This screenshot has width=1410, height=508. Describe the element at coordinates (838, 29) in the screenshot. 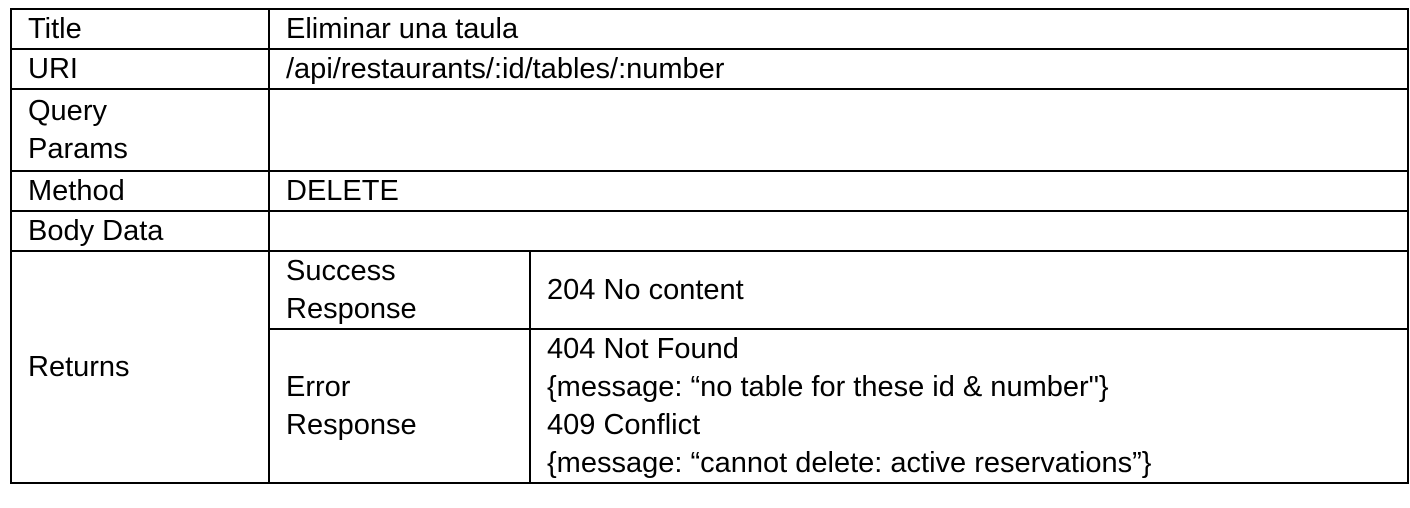

I see `title-value: Eliminar una taula` at that location.